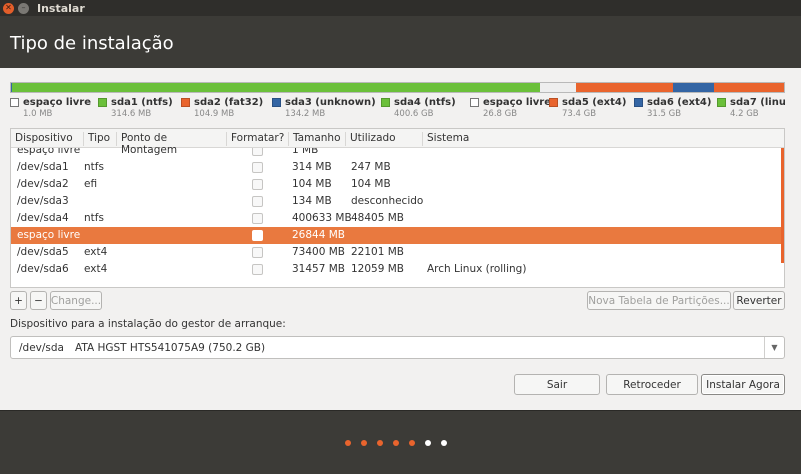 This screenshot has width=801, height=474. I want to click on legend-item: sda3 (unknown) 134.2 MB, so click(324, 108).